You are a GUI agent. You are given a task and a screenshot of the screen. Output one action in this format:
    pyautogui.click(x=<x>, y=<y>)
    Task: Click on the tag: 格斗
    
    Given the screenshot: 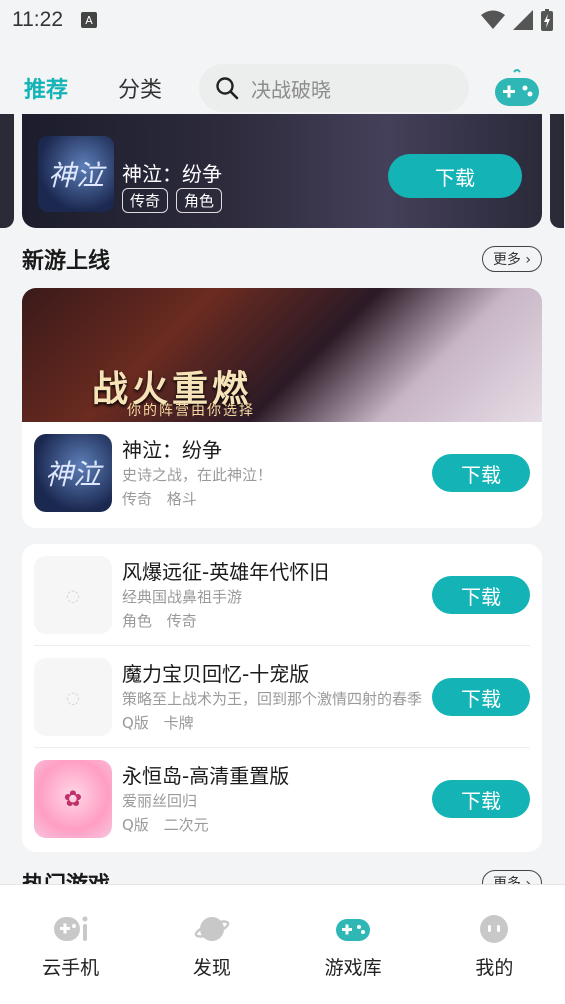 What is the action you would take?
    pyautogui.click(x=181, y=499)
    